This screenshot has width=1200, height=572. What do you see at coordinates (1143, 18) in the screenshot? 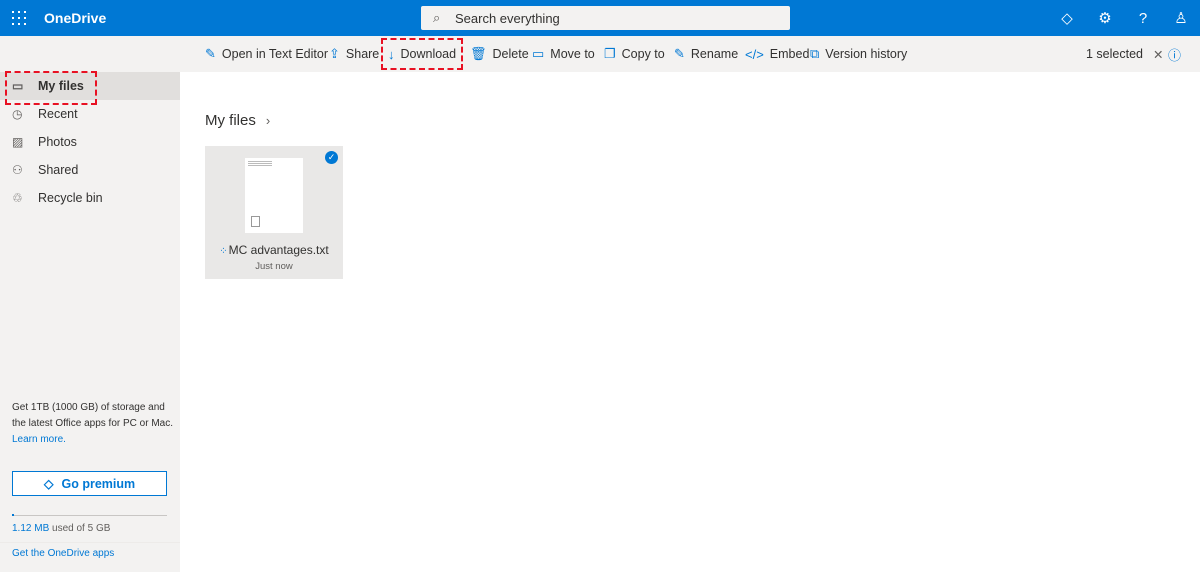
I see `help-icon: ?` at bounding box center [1143, 18].